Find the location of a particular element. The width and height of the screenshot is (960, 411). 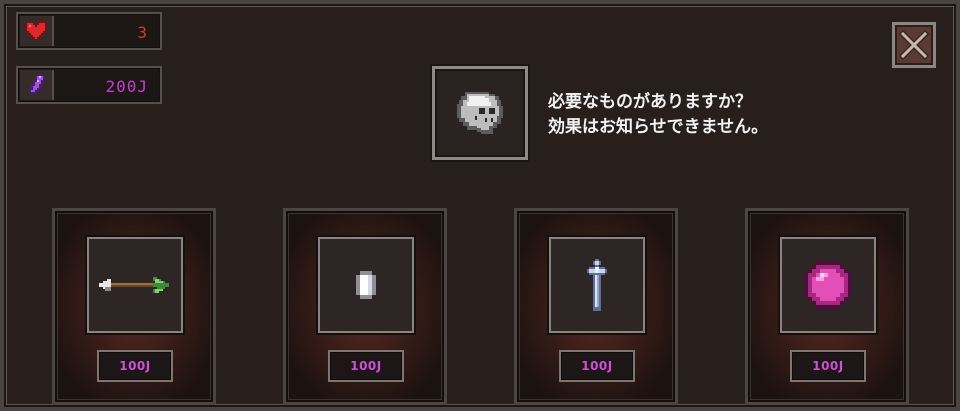

white-crystal-icon is located at coordinates (366, 285).